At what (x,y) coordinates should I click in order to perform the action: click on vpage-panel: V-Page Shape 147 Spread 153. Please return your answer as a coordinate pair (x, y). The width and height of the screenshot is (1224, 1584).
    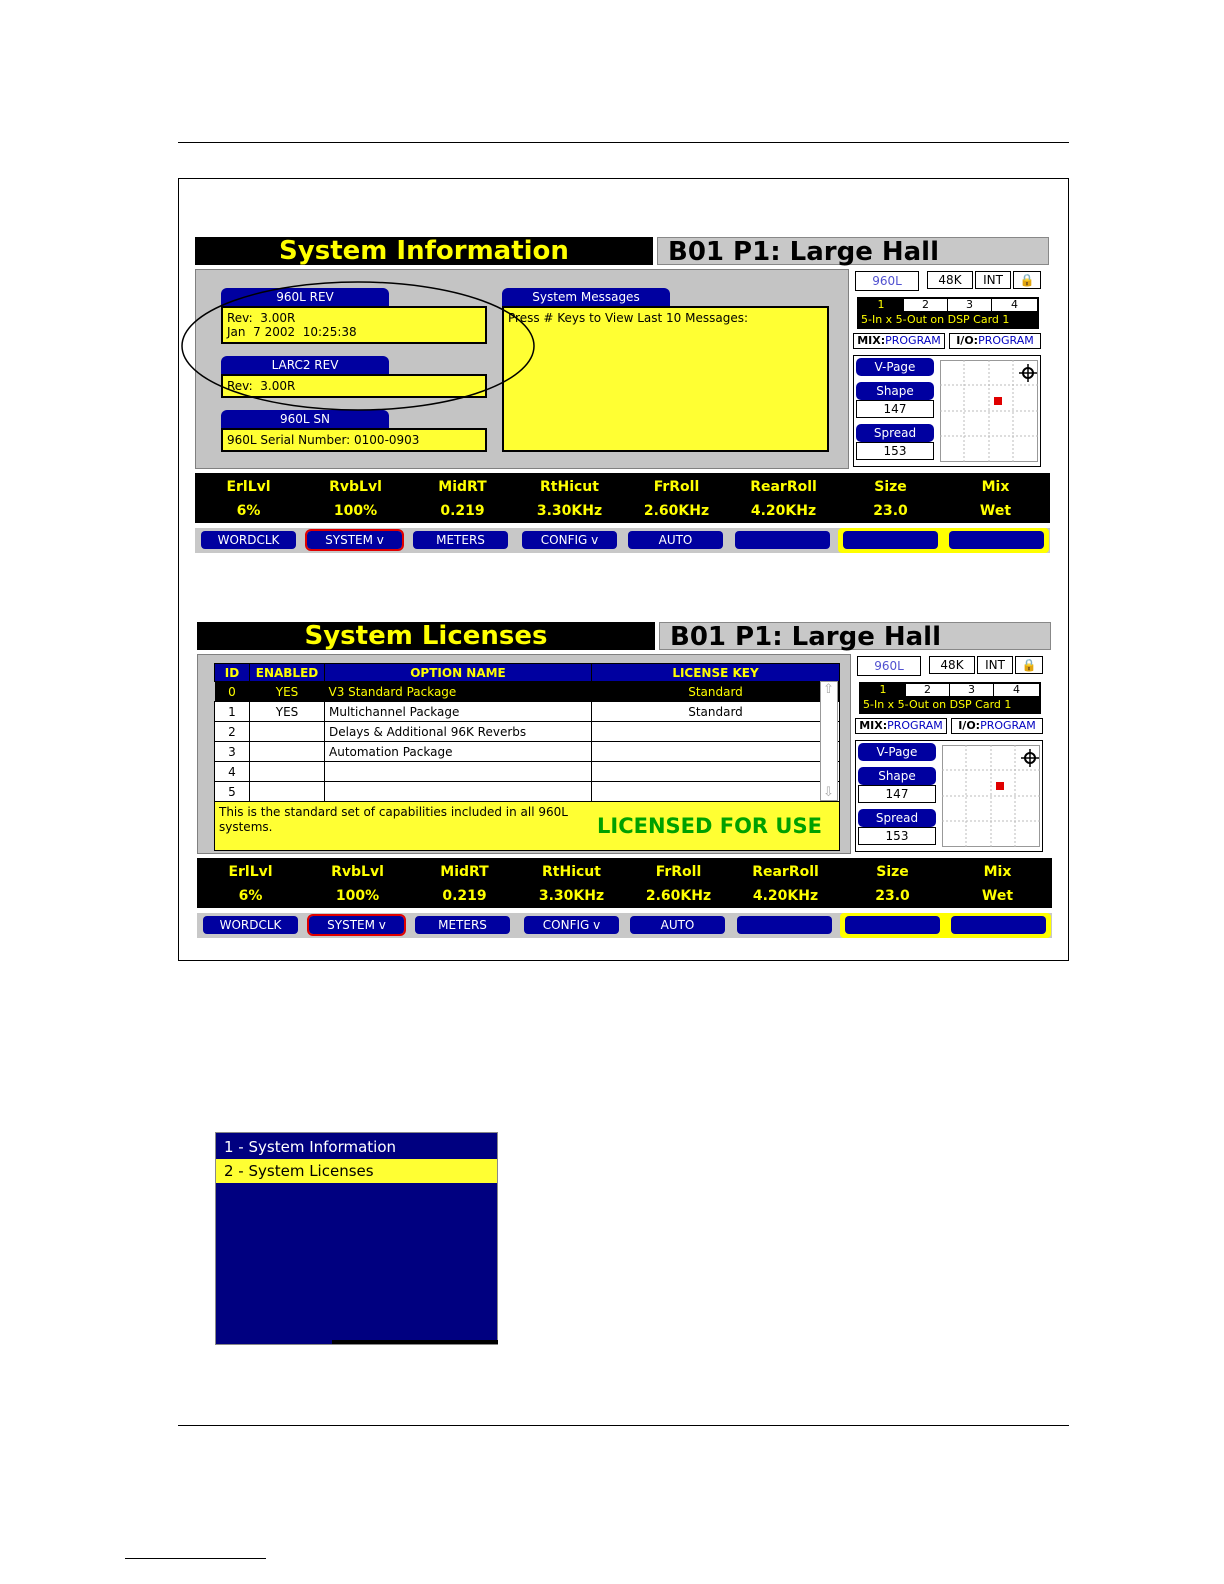
    Looking at the image, I should click on (949, 796).